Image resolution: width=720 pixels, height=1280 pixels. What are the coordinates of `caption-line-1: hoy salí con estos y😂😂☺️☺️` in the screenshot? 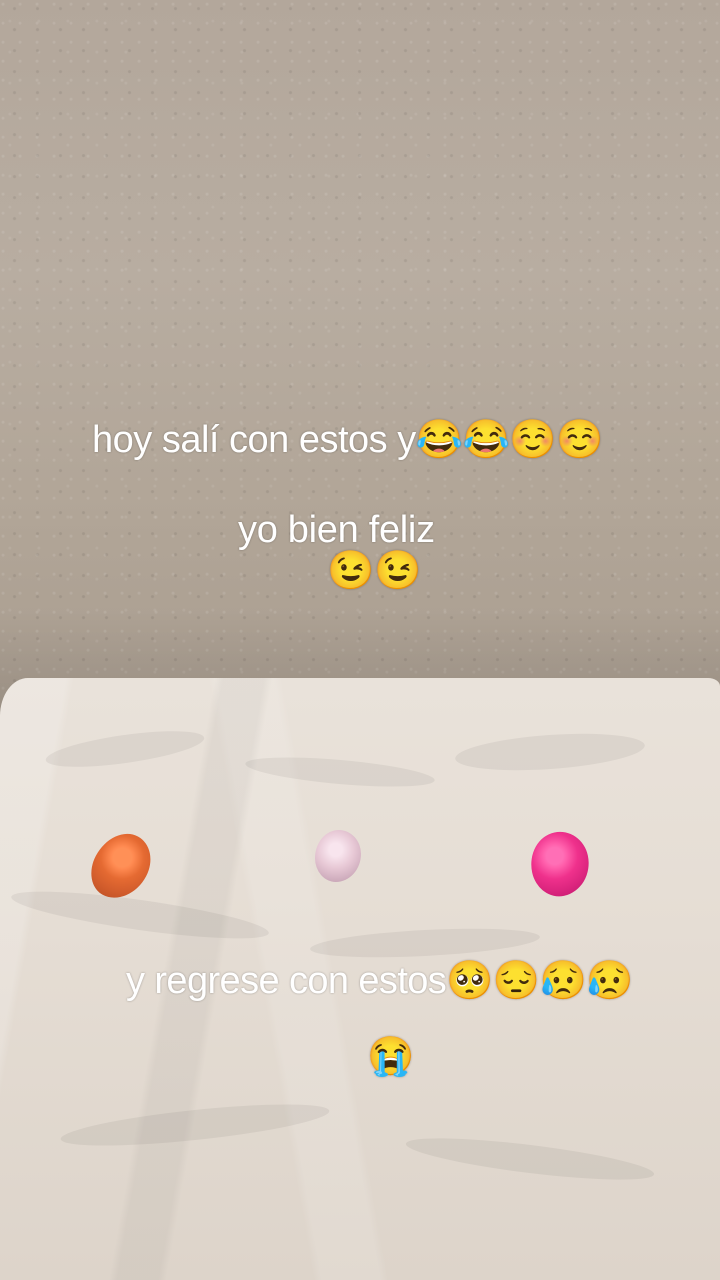 It's located at (347, 440).